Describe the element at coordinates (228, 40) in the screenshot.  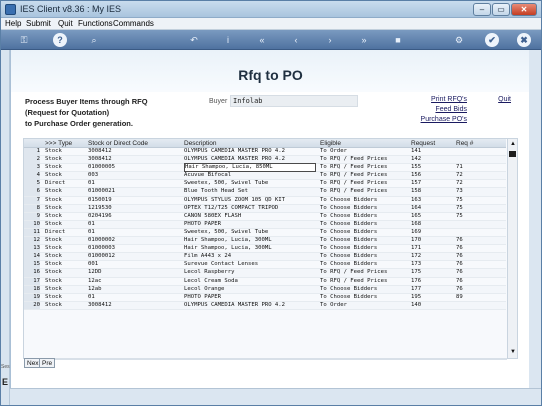
I see `info-icon: i` at that location.